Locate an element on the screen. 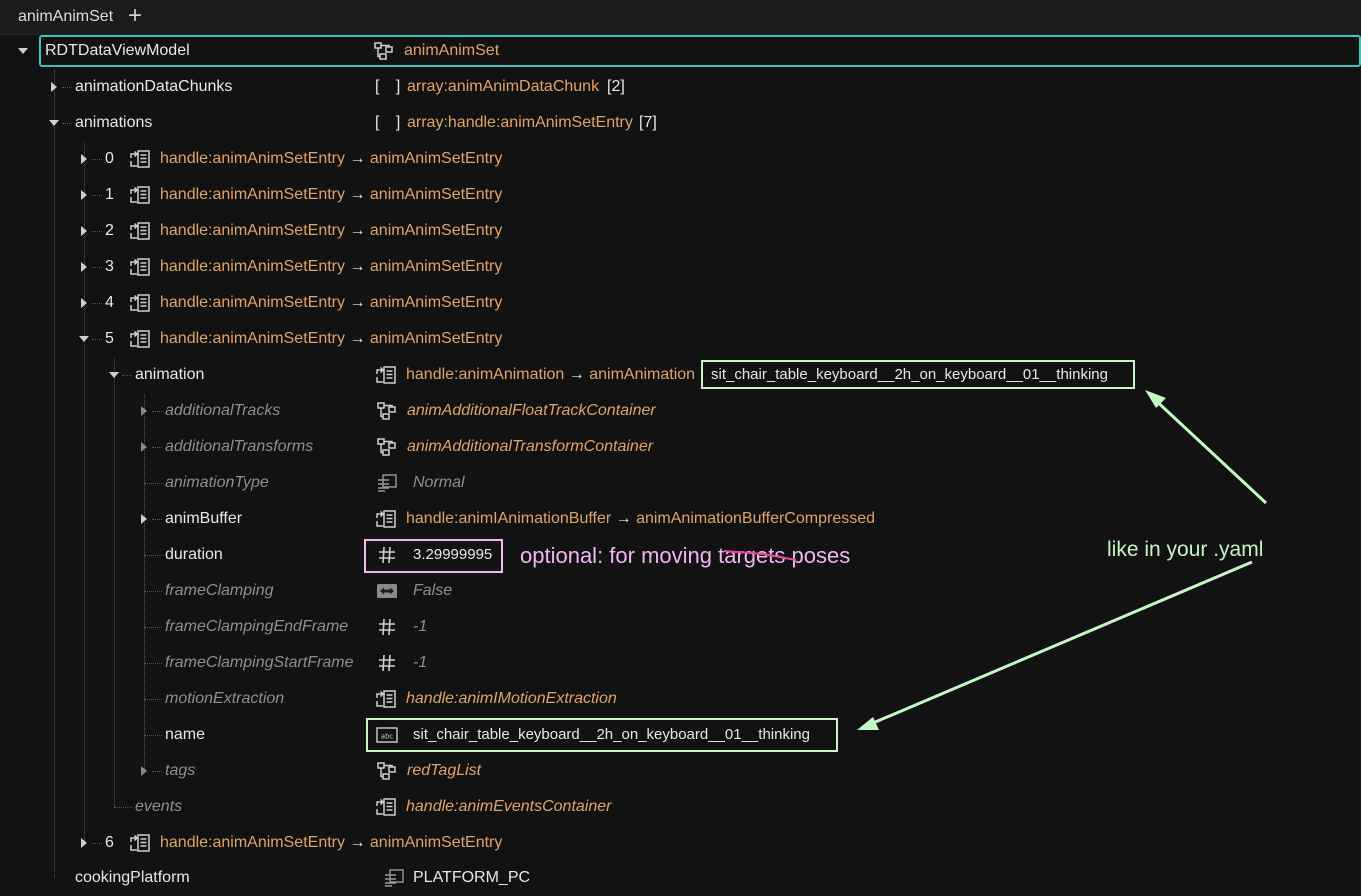 This screenshot has width=1361, height=896. arrow-to-animation-name is located at coordinates (1206, 447).